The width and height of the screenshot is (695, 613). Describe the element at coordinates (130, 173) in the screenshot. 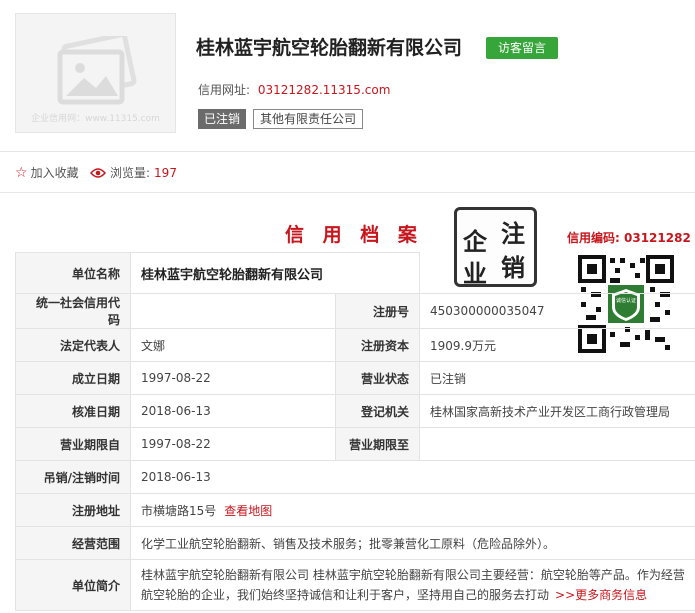

I see `views-label: 浏览量:` at that location.